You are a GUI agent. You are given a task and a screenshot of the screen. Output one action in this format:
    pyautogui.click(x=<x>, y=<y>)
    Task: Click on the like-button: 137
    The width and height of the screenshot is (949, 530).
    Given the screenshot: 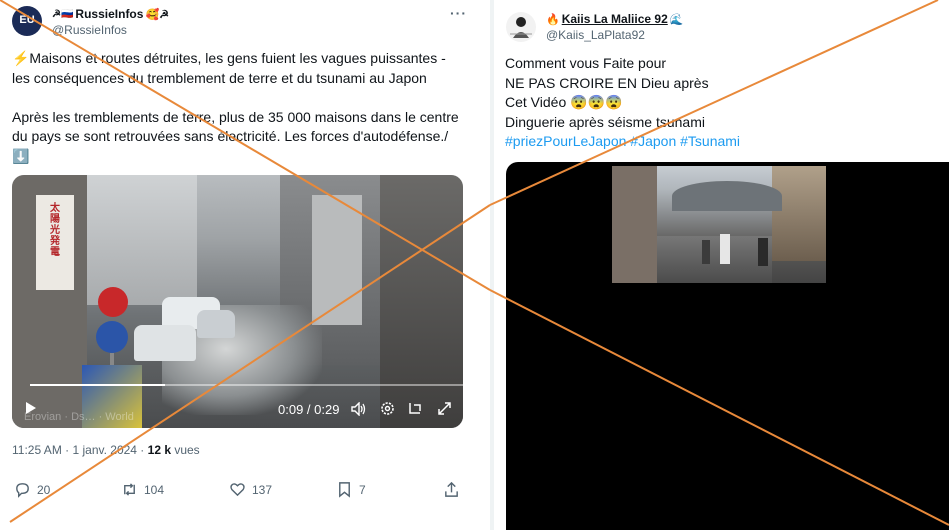 What is the action you would take?
    pyautogui.click(x=250, y=489)
    